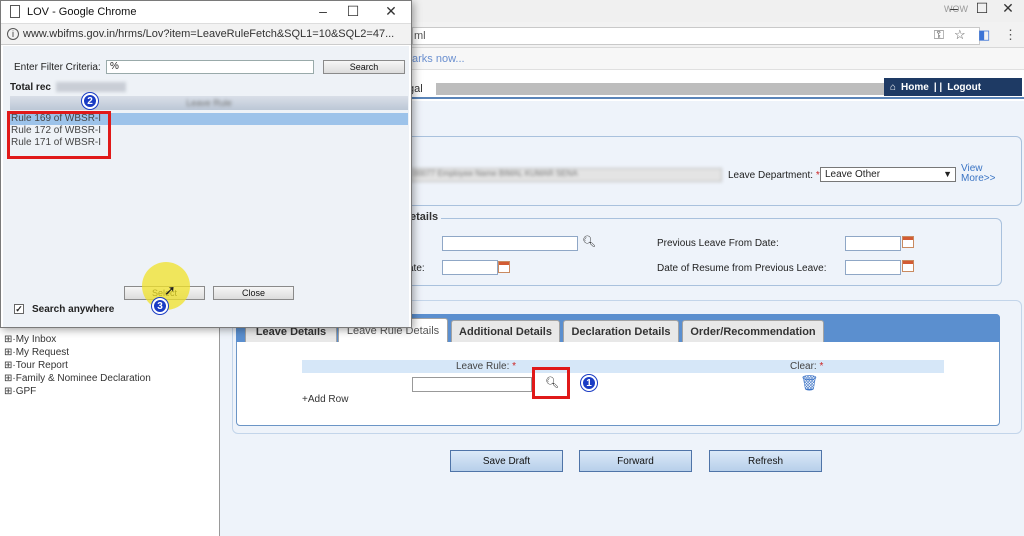  Describe the element at coordinates (807, 366) in the screenshot. I see `clear-column-label: Clear: *` at that location.